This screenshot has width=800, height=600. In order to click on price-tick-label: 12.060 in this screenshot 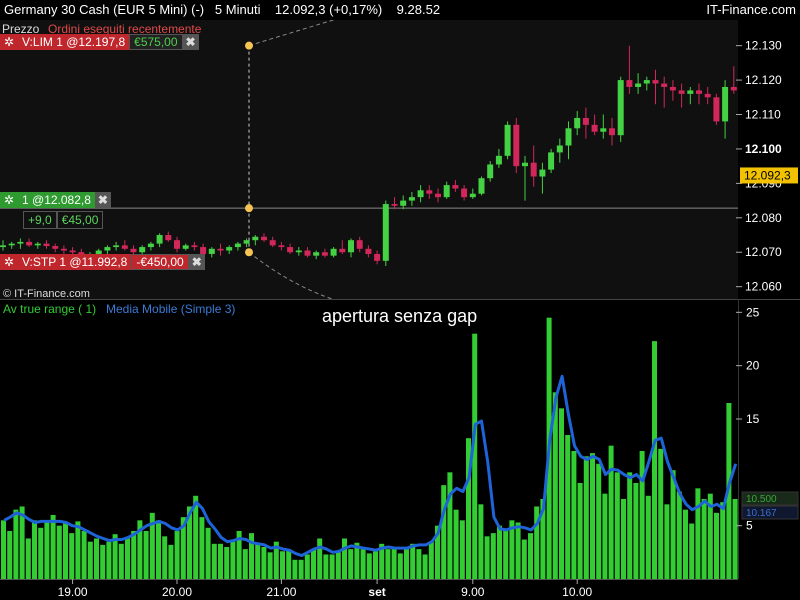, I will do `click(763, 287)`.